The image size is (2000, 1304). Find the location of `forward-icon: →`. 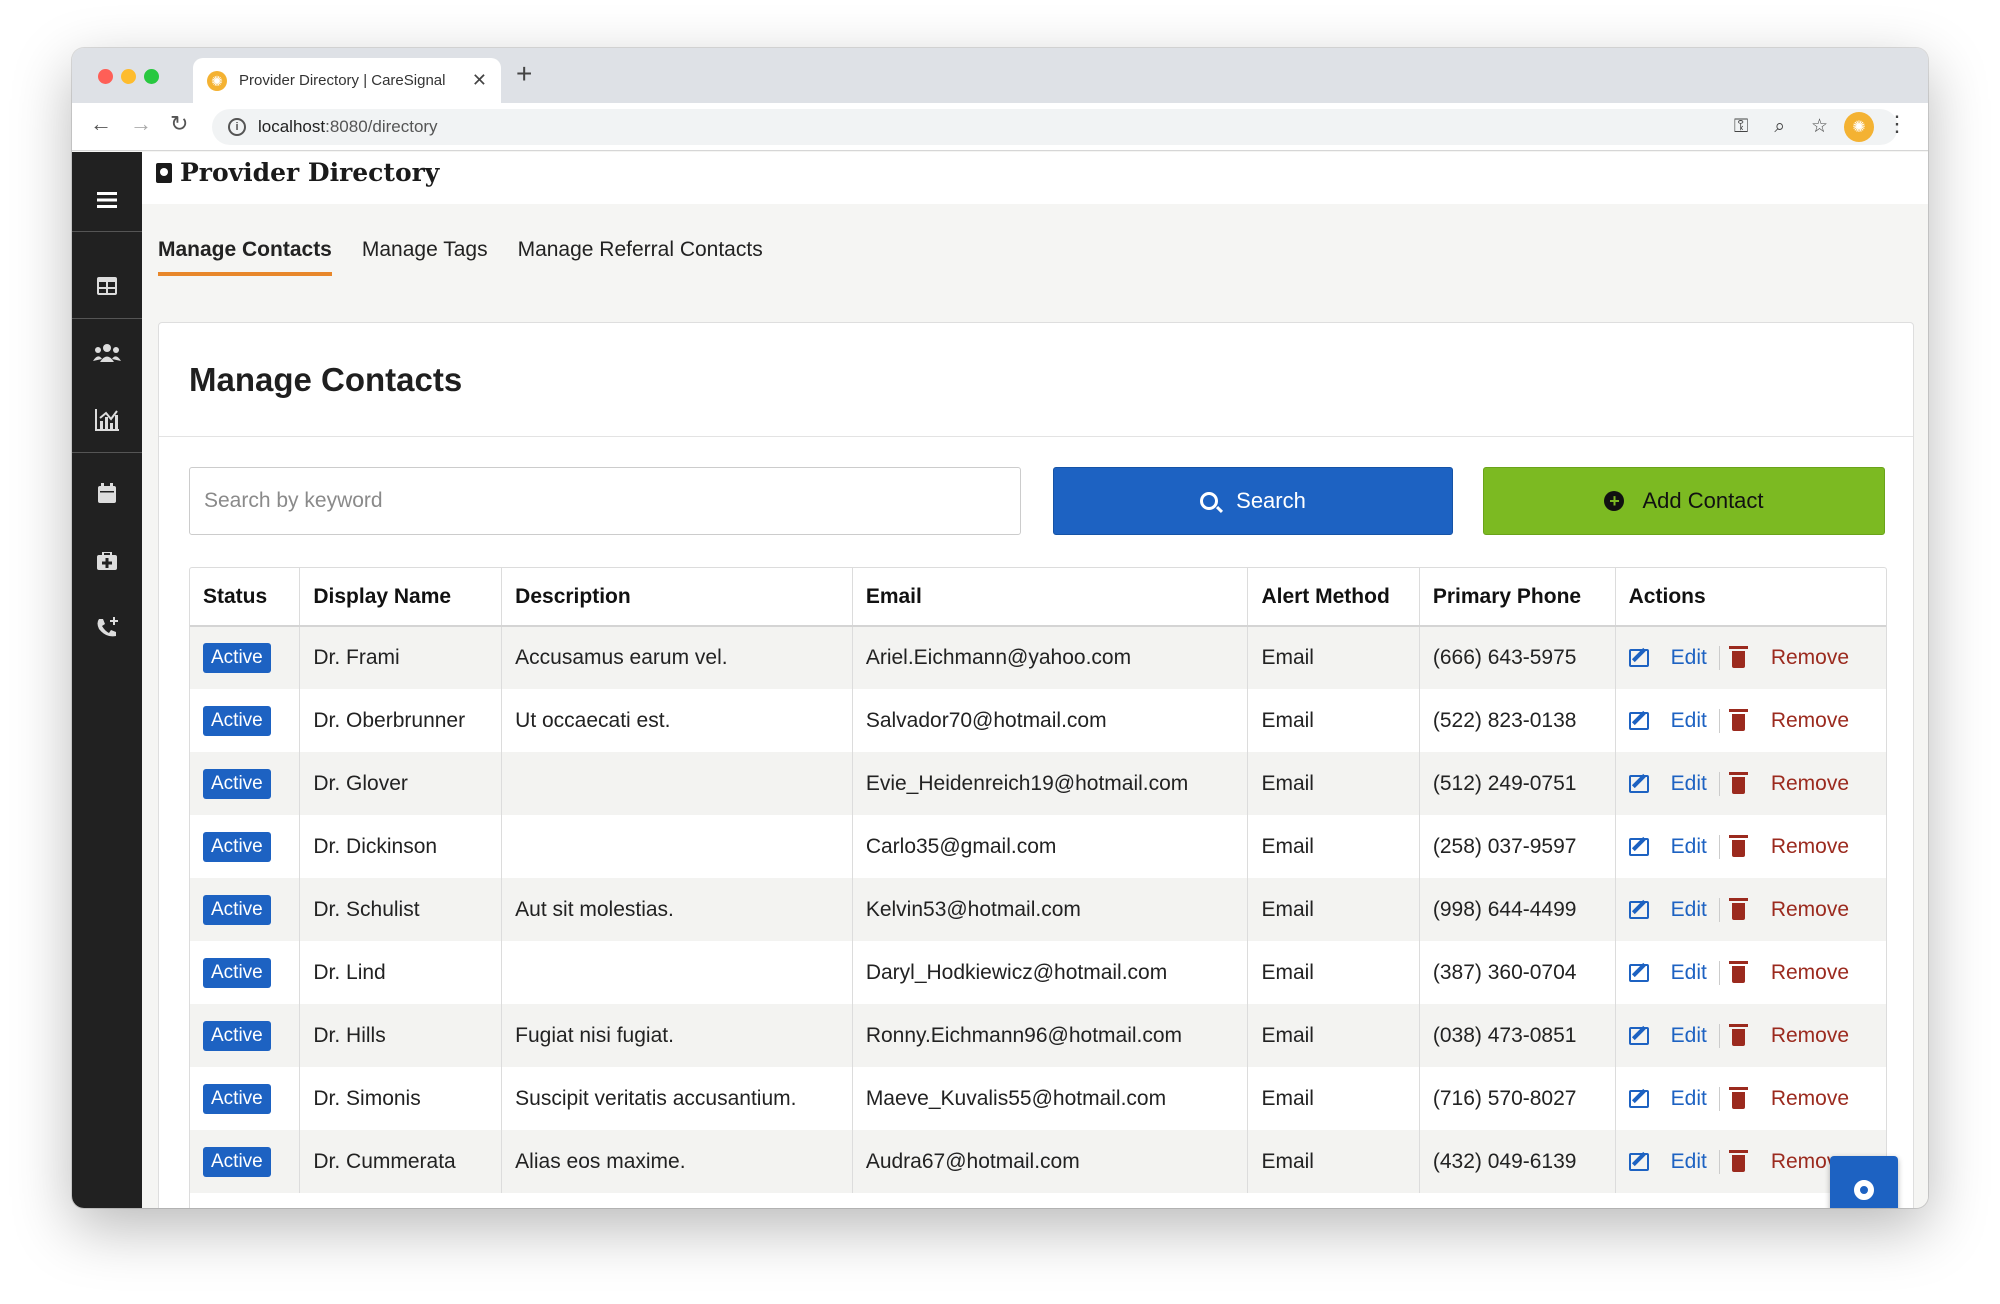

forward-icon: → is located at coordinates (141, 124).